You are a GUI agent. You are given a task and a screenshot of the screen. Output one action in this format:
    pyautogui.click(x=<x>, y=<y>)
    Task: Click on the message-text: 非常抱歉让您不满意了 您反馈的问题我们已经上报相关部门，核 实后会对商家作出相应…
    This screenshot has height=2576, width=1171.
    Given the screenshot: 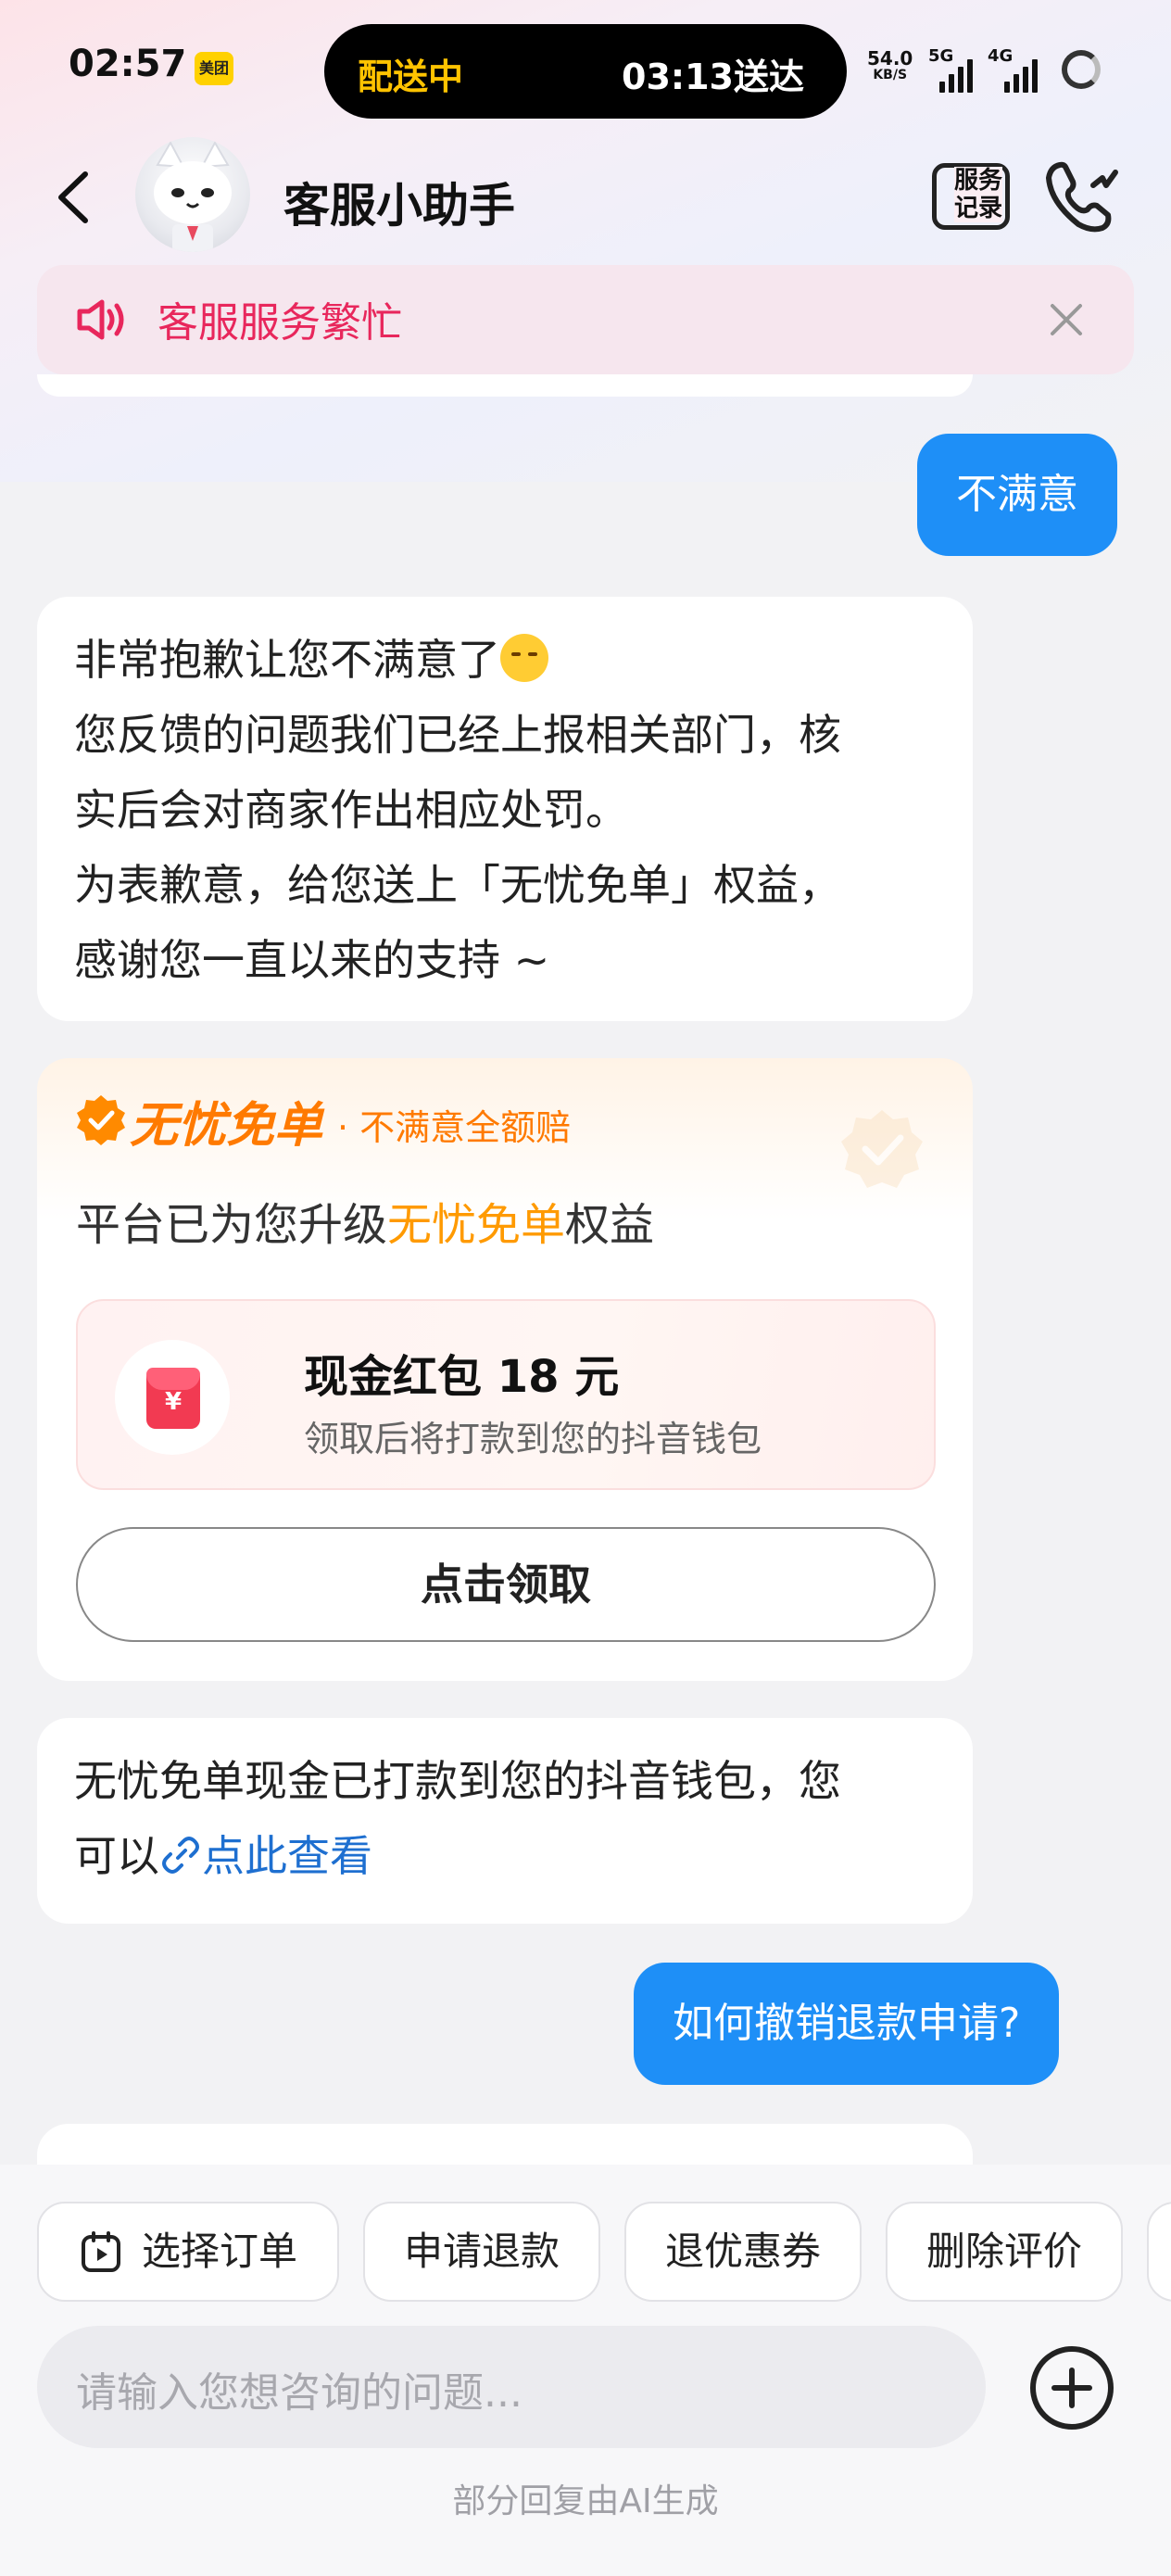 What is the action you would take?
    pyautogui.click(x=505, y=810)
    